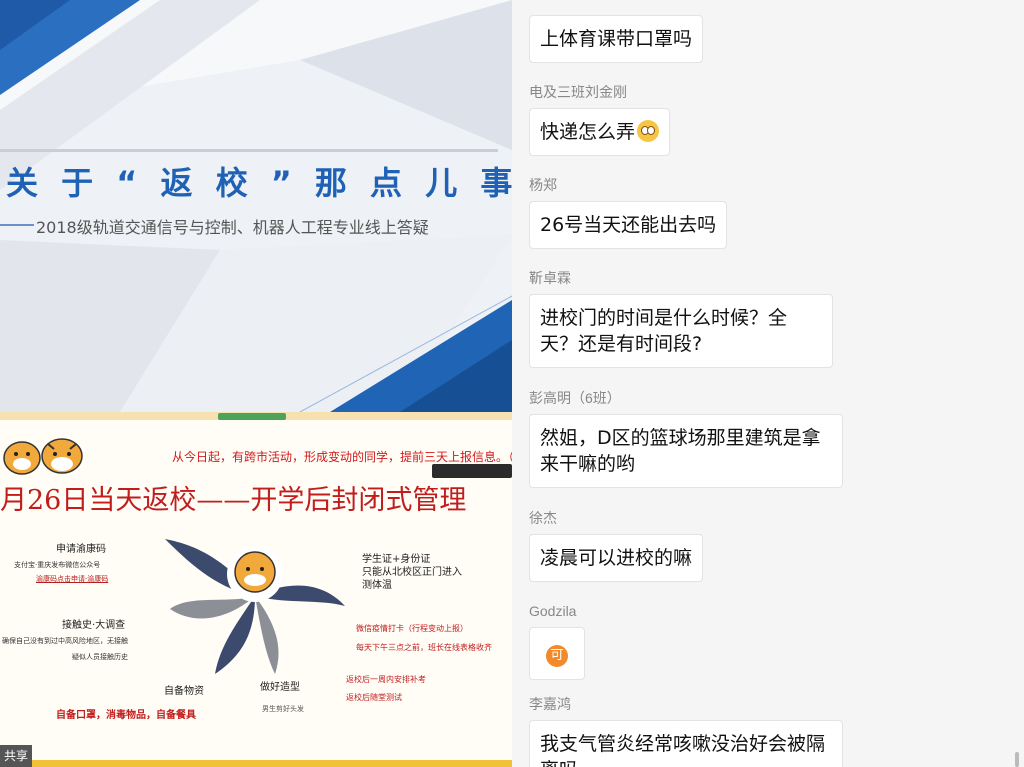 This screenshot has height=767, width=1024. Describe the element at coordinates (256, 763) in the screenshot. I see `slide-bottom-line` at that location.